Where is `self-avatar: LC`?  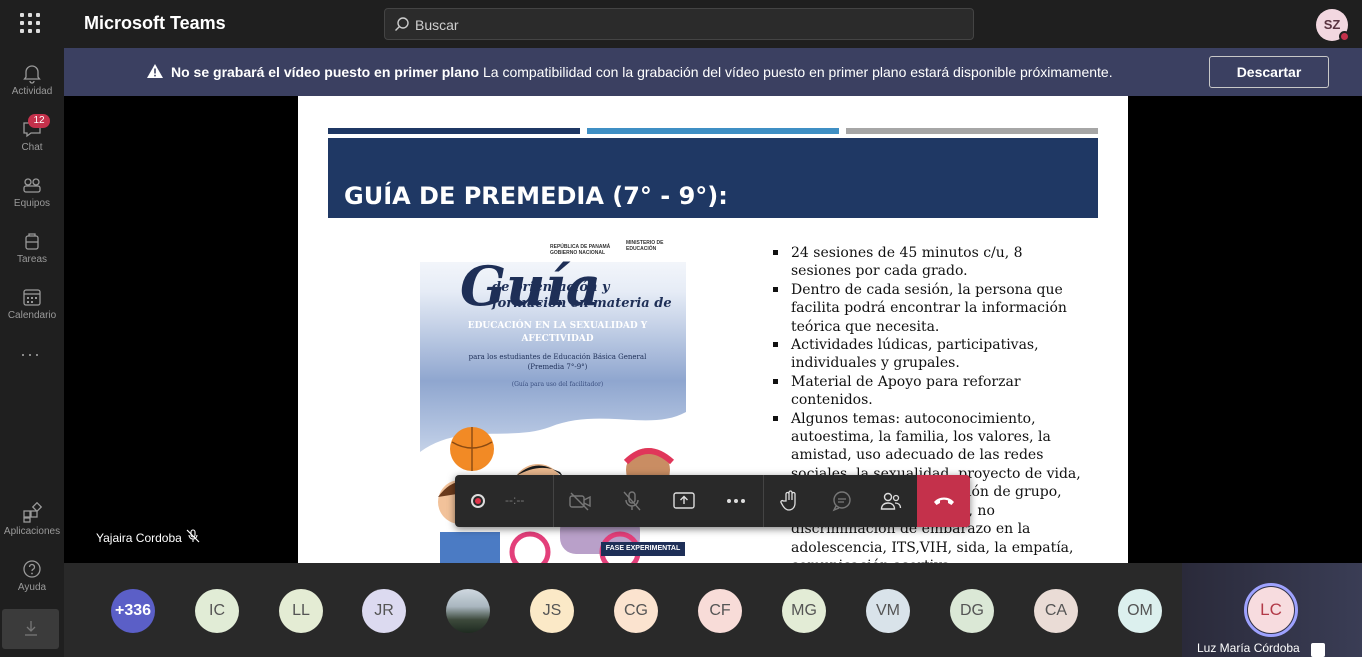
self-avatar: LC is located at coordinates (1271, 610).